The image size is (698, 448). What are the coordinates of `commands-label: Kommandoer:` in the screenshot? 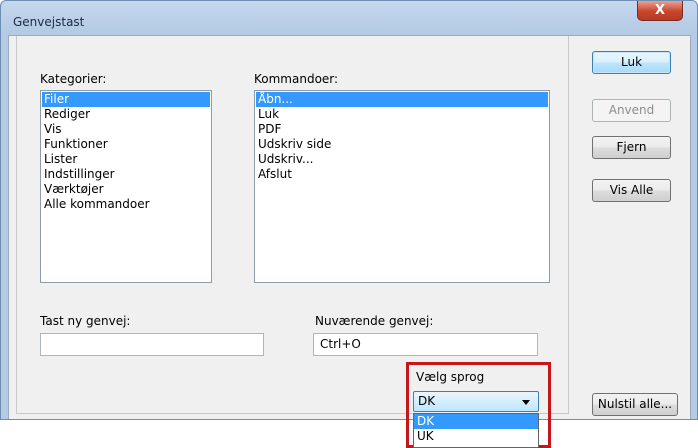 It's located at (296, 79).